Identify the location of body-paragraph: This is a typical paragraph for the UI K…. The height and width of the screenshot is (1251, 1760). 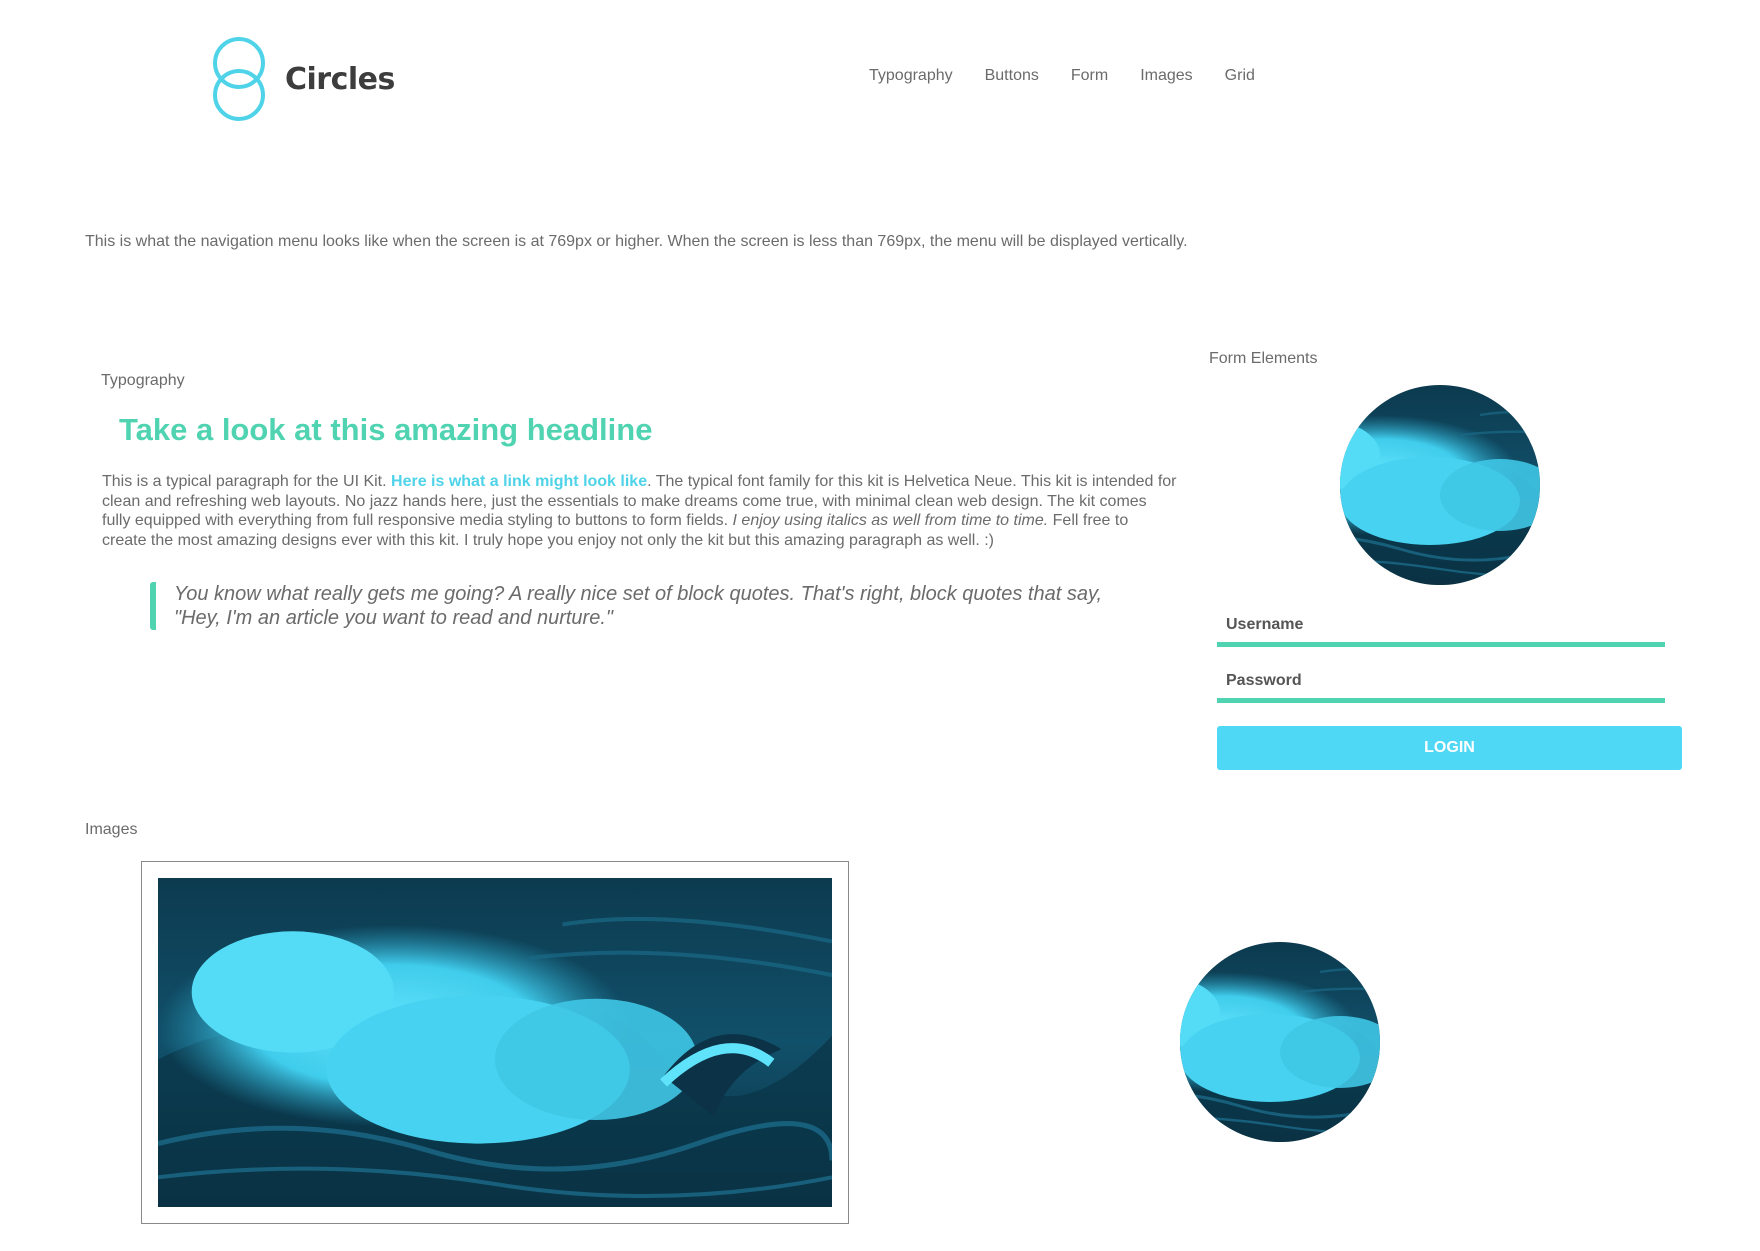
(639, 511).